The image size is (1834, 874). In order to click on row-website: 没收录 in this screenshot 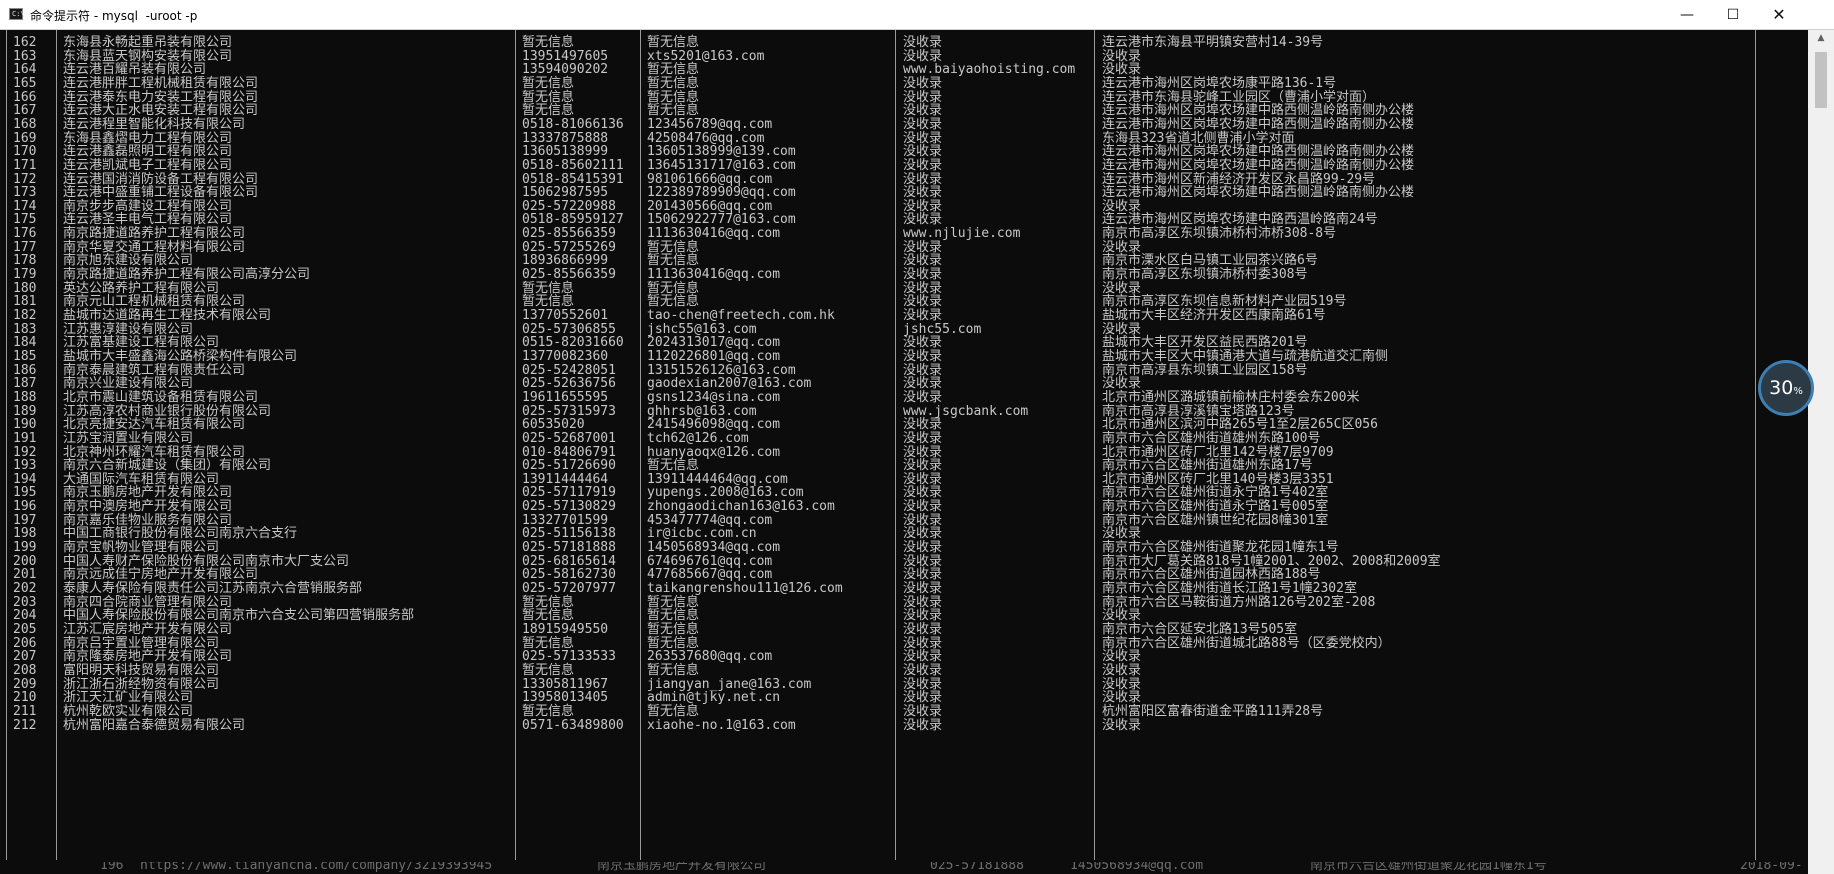, I will do `click(923, 725)`.